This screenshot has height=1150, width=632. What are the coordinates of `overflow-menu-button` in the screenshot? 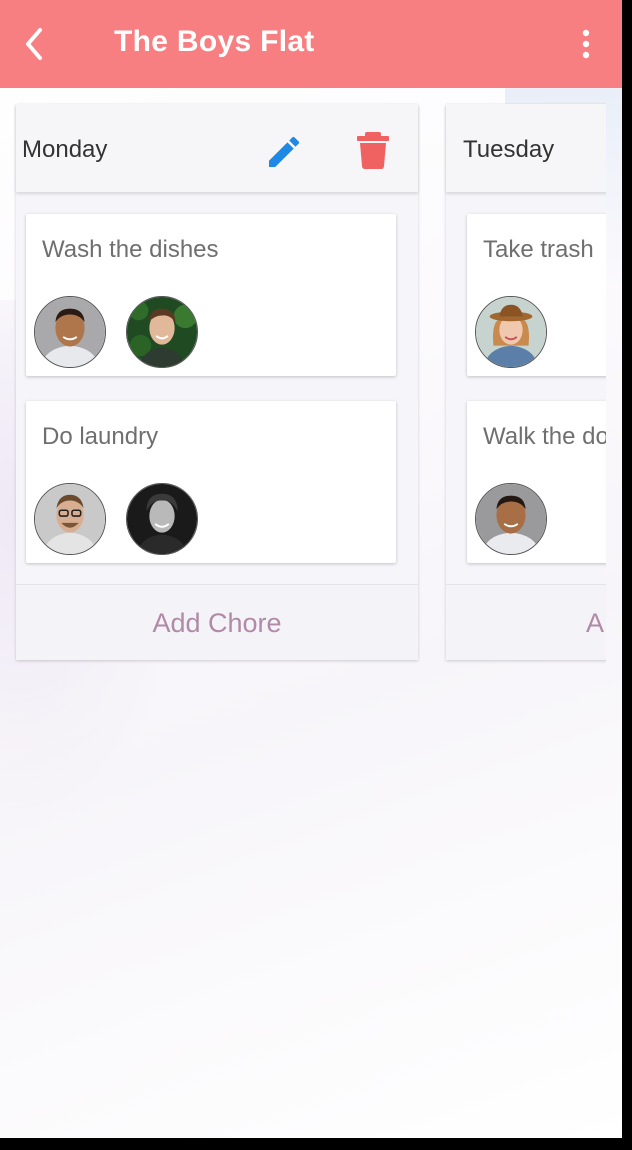 It's located at (586, 44).